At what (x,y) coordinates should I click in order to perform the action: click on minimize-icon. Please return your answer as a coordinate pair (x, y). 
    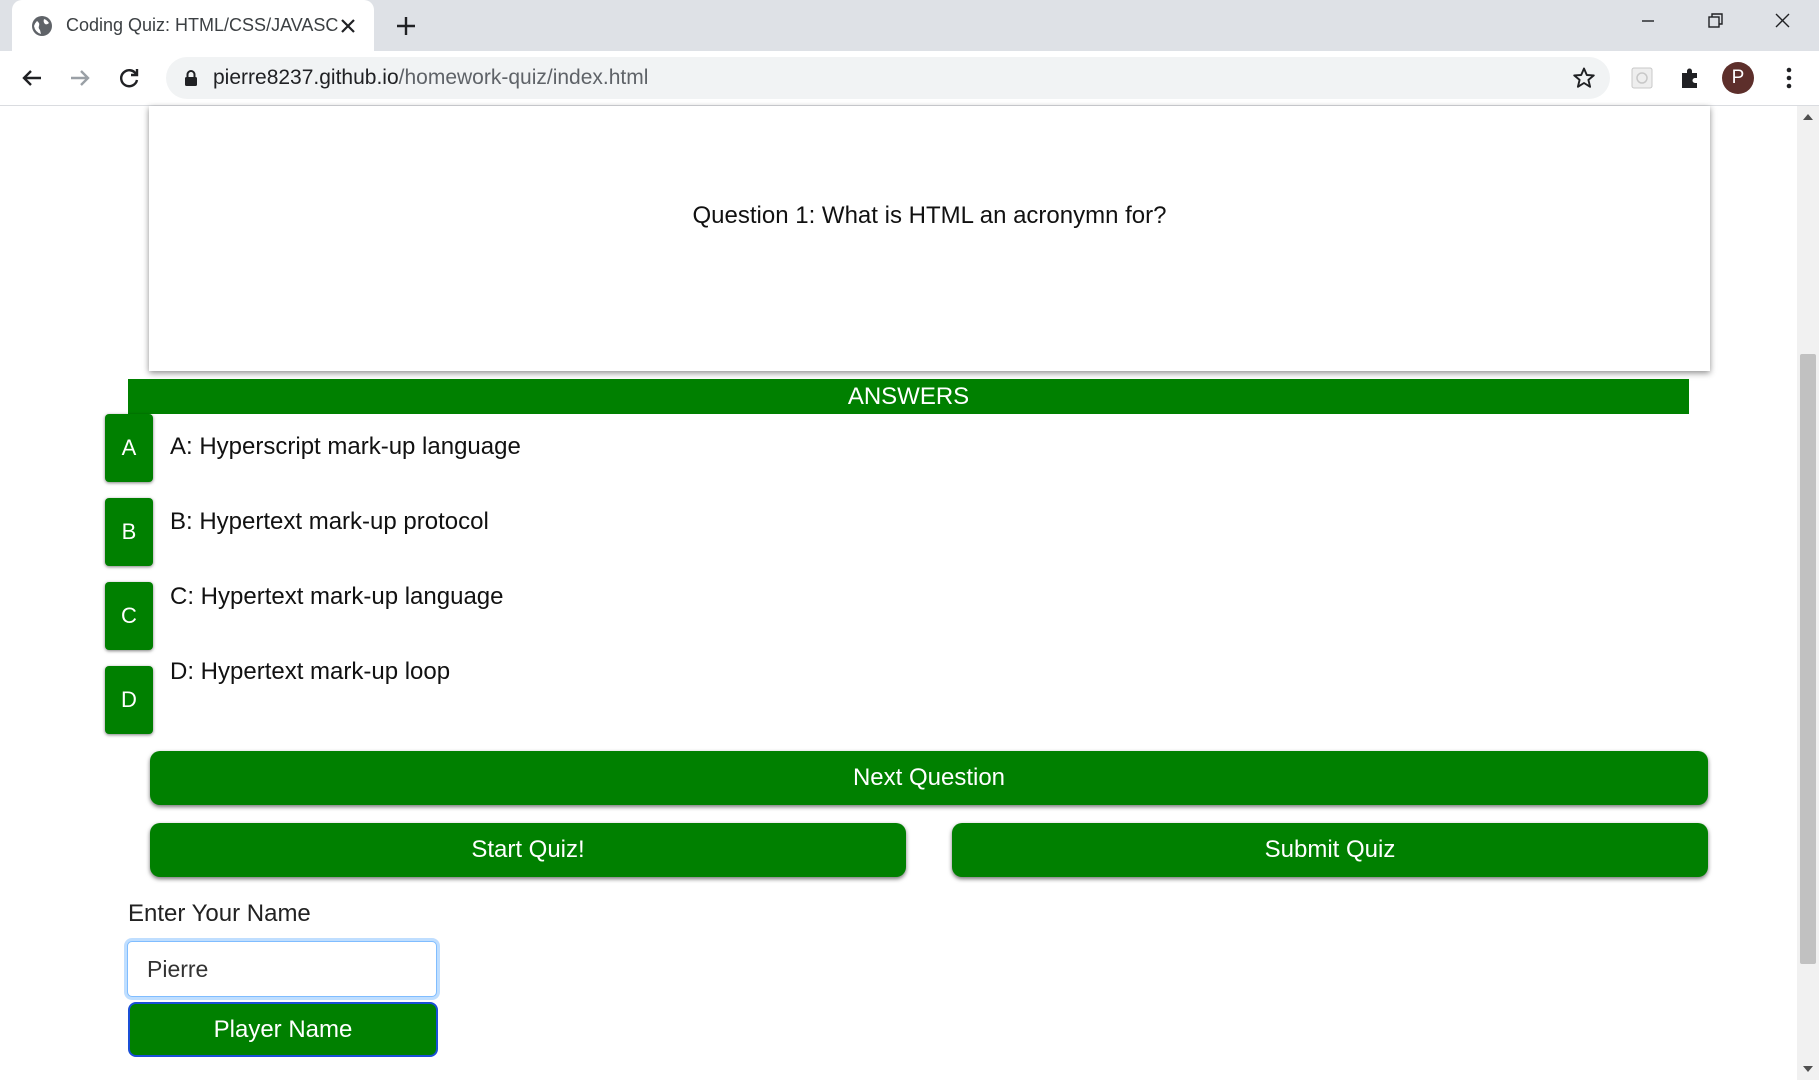
    Looking at the image, I should click on (1648, 22).